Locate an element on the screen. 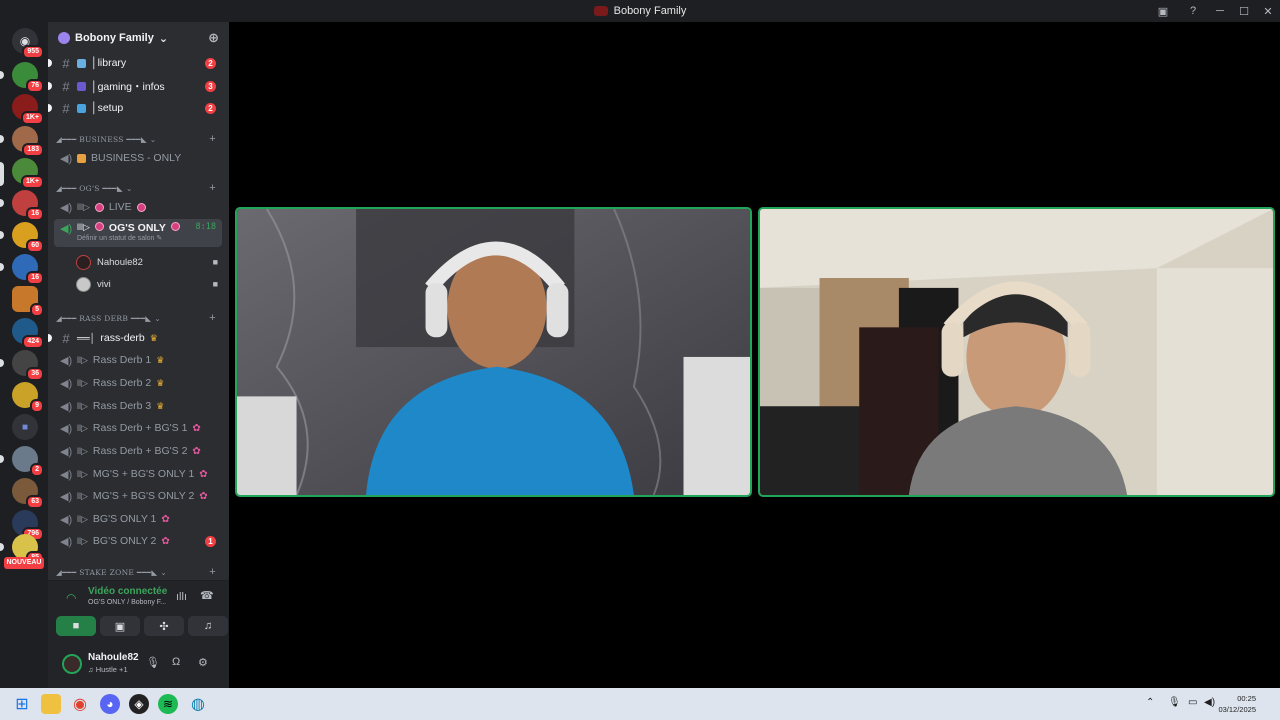 This screenshot has height=720, width=1280. server-icon: 76 is located at coordinates (28, 77).